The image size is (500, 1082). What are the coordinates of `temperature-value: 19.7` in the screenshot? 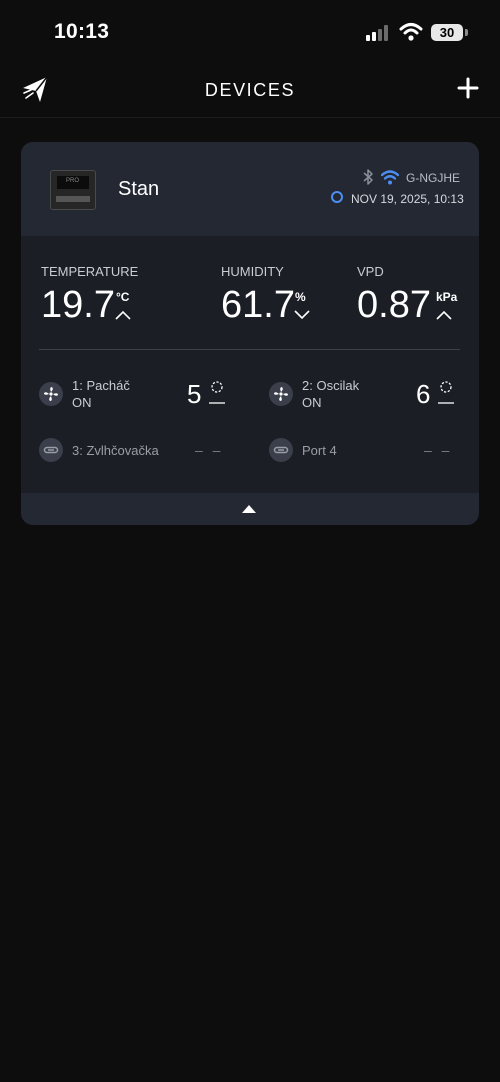 It's located at (78, 305).